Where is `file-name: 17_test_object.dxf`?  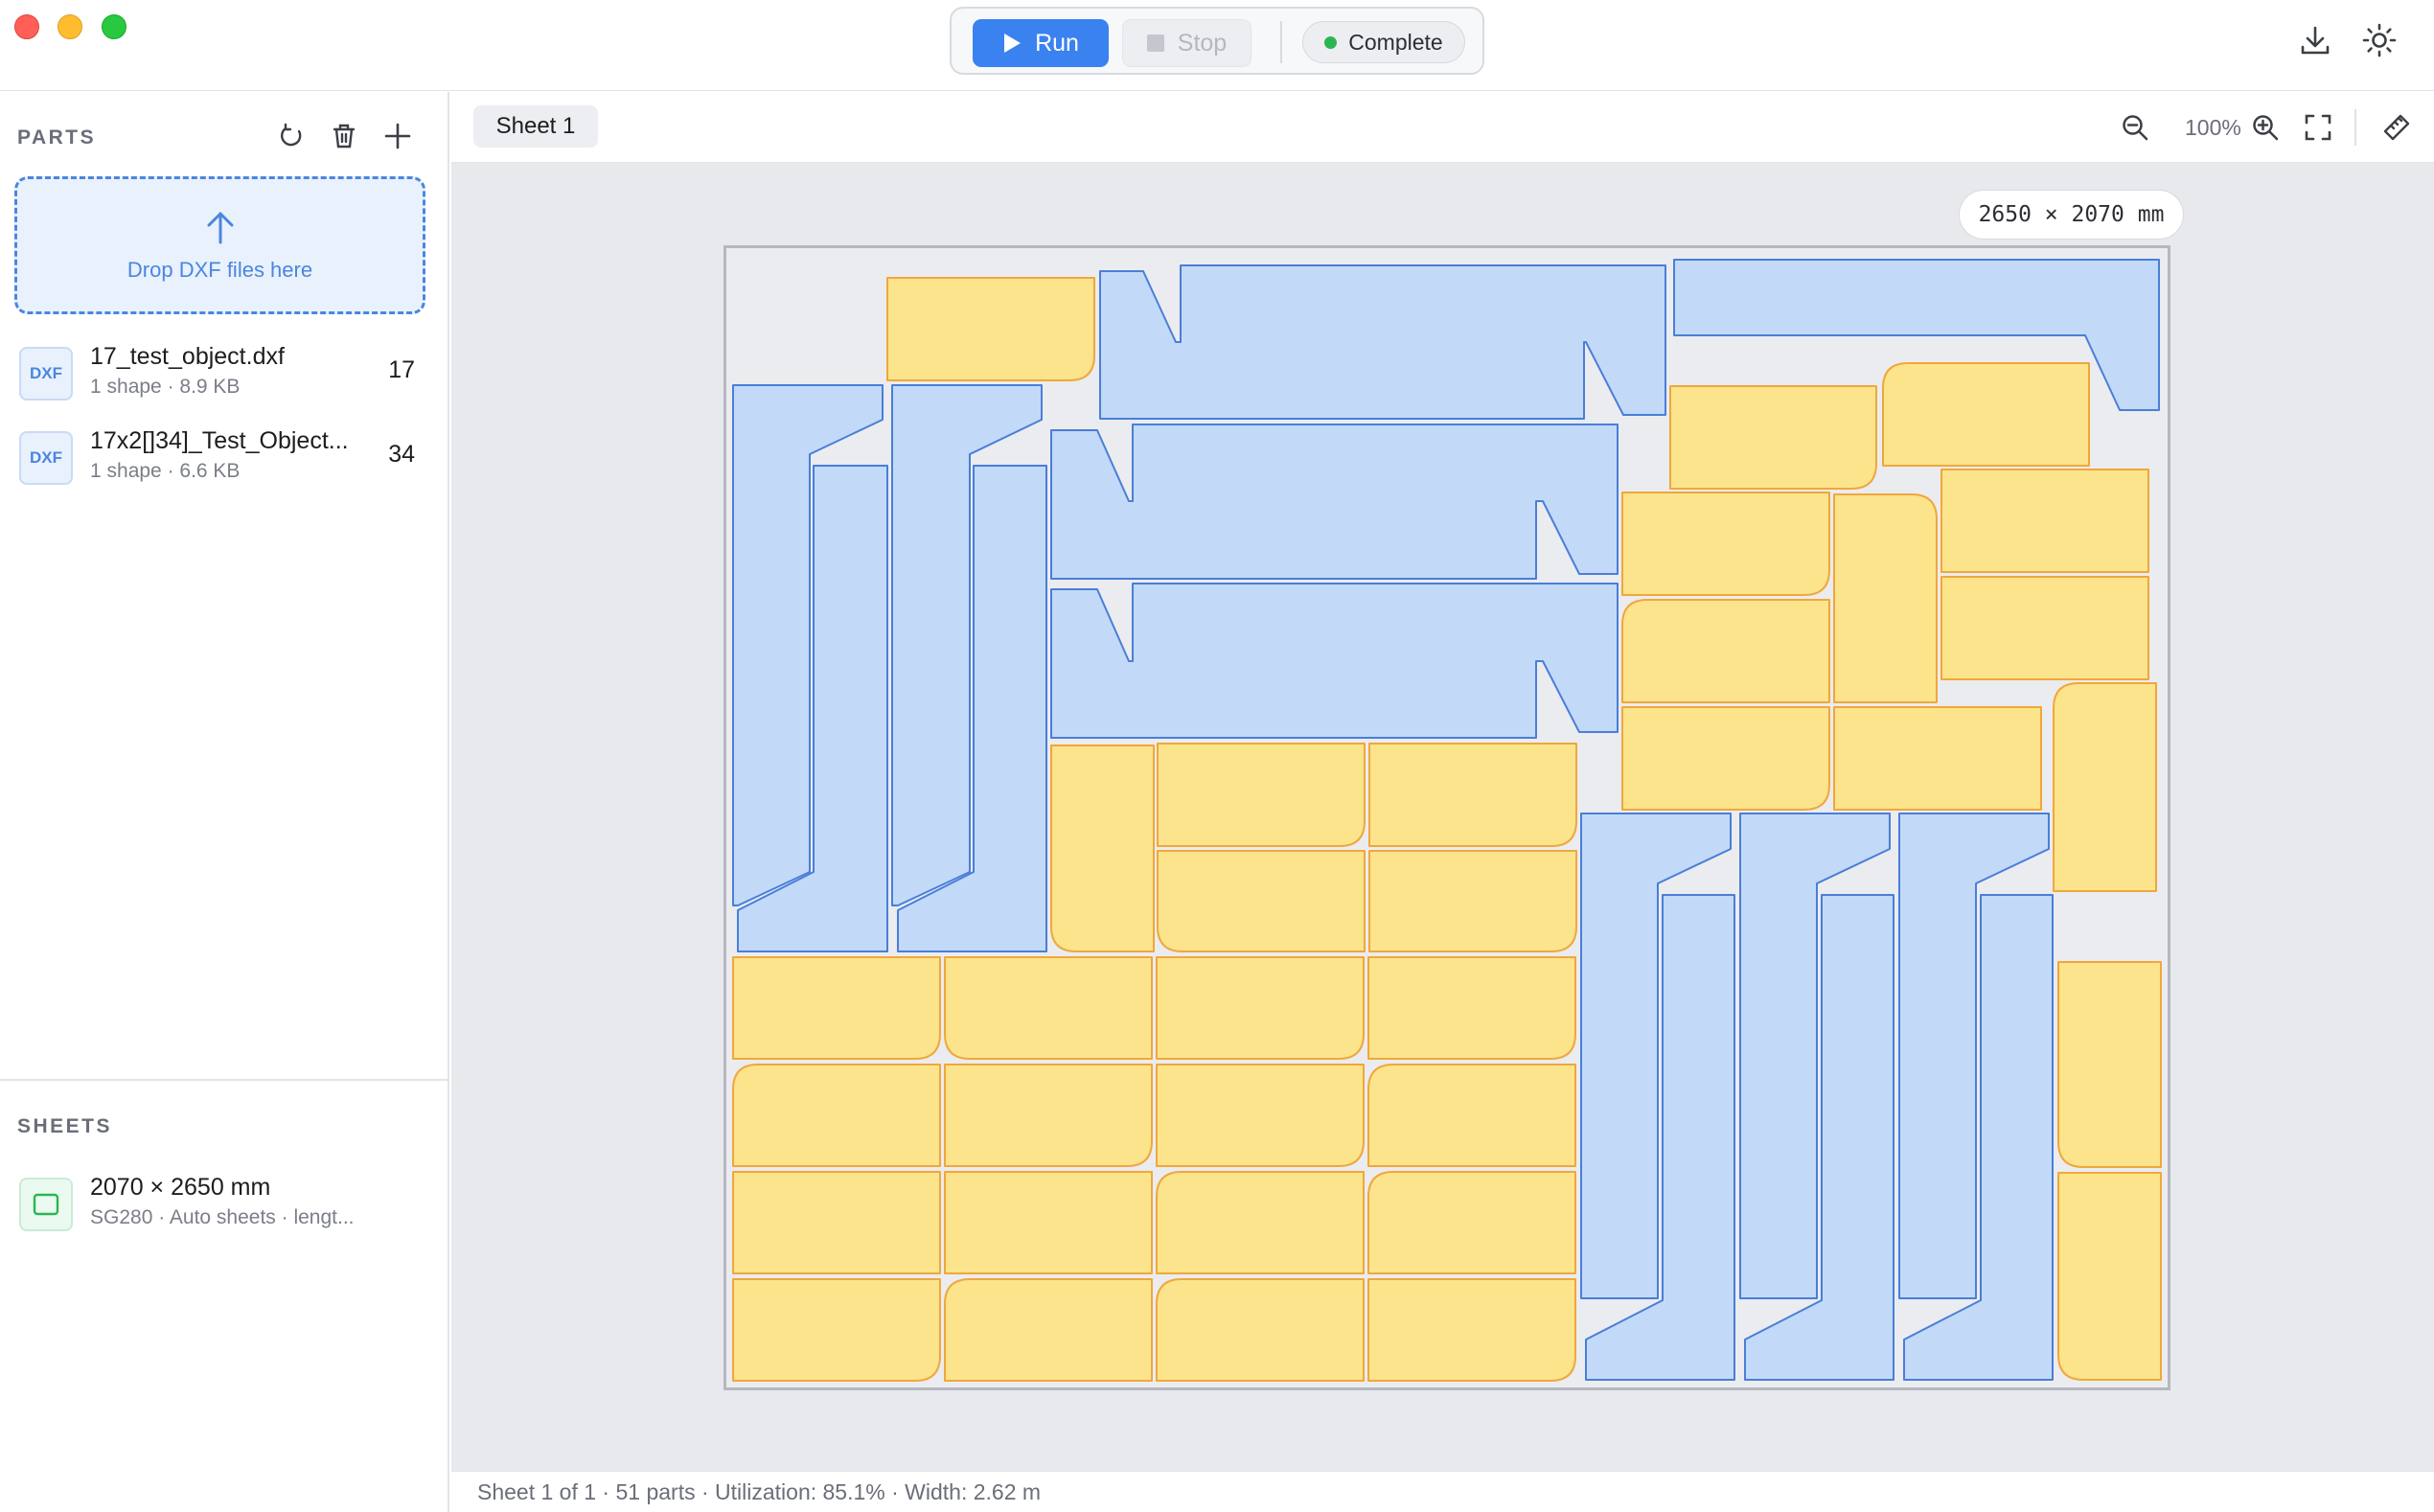
file-name: 17_test_object.dxf is located at coordinates (188, 356).